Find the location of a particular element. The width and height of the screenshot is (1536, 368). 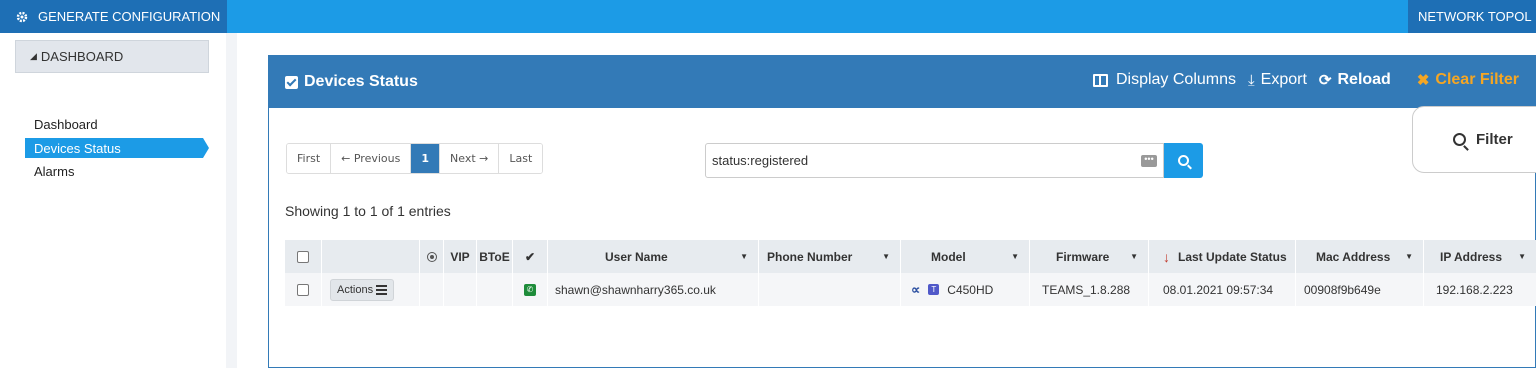

display-columns-button: Display Columns is located at coordinates (1164, 80).